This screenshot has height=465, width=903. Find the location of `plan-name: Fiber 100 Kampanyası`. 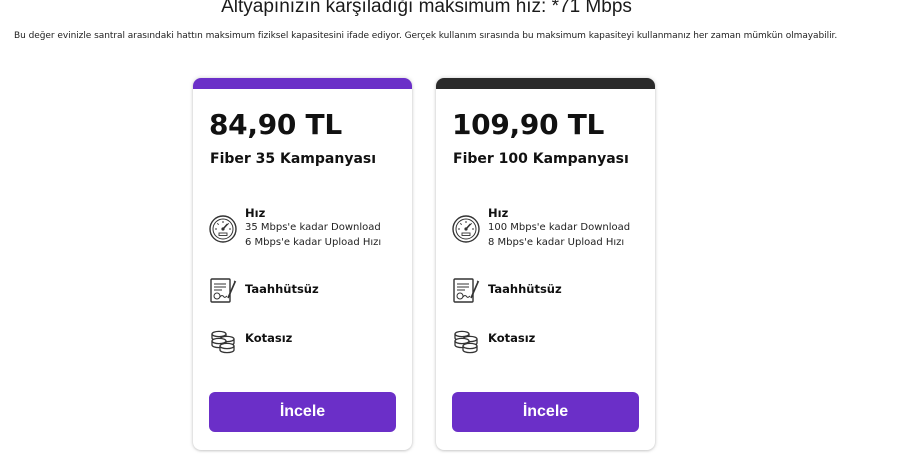

plan-name: Fiber 100 Kampanyası is located at coordinates (541, 159).